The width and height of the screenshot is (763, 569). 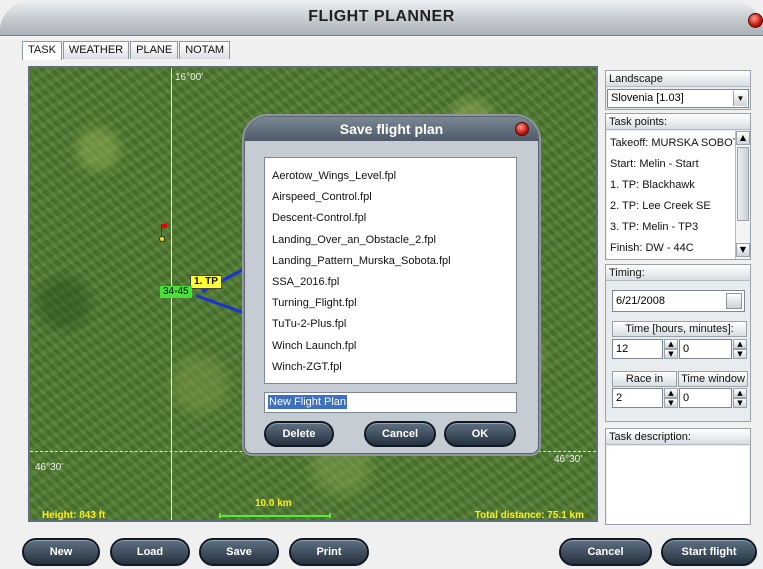 I want to click on taskpoints-scrollbar: ▲ ▼, so click(x=742, y=195).